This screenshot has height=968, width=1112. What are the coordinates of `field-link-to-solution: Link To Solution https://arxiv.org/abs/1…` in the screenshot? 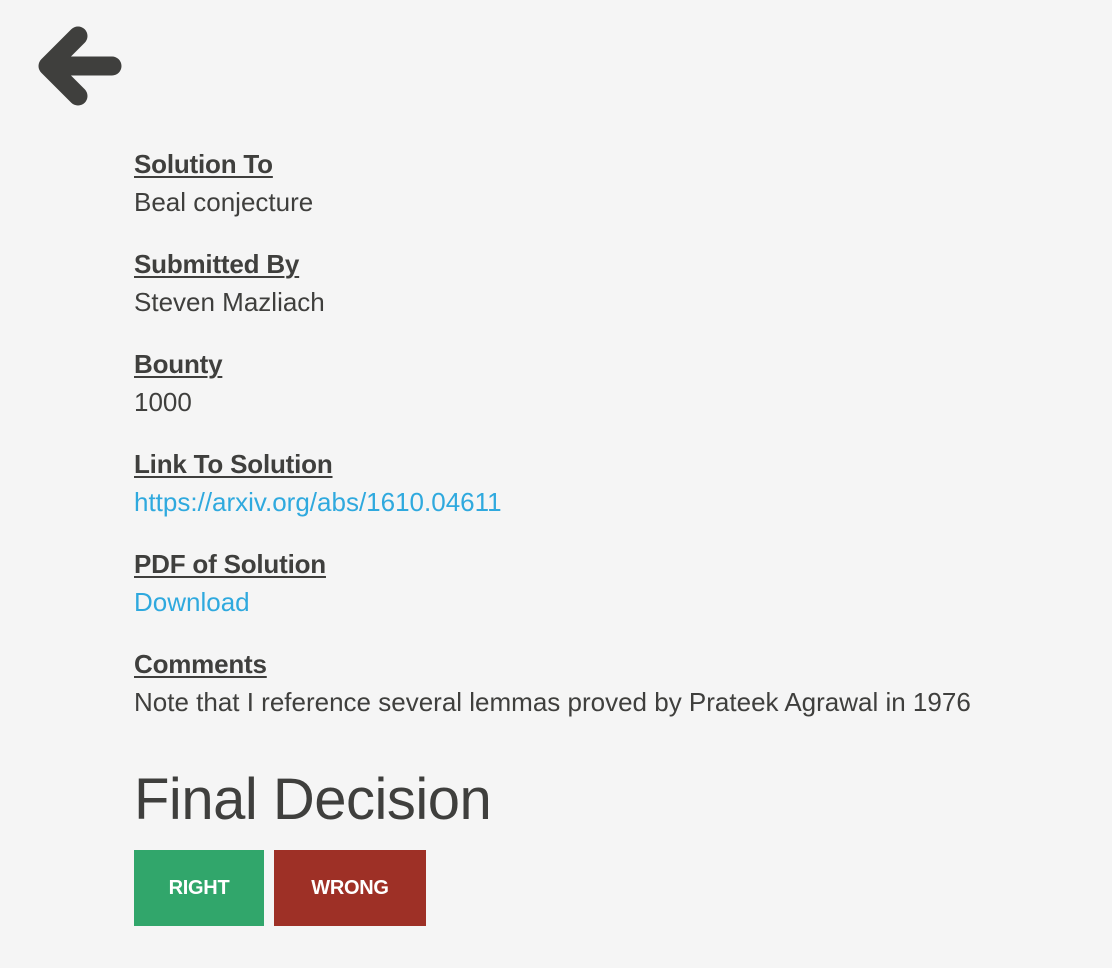 It's located at (614, 496).